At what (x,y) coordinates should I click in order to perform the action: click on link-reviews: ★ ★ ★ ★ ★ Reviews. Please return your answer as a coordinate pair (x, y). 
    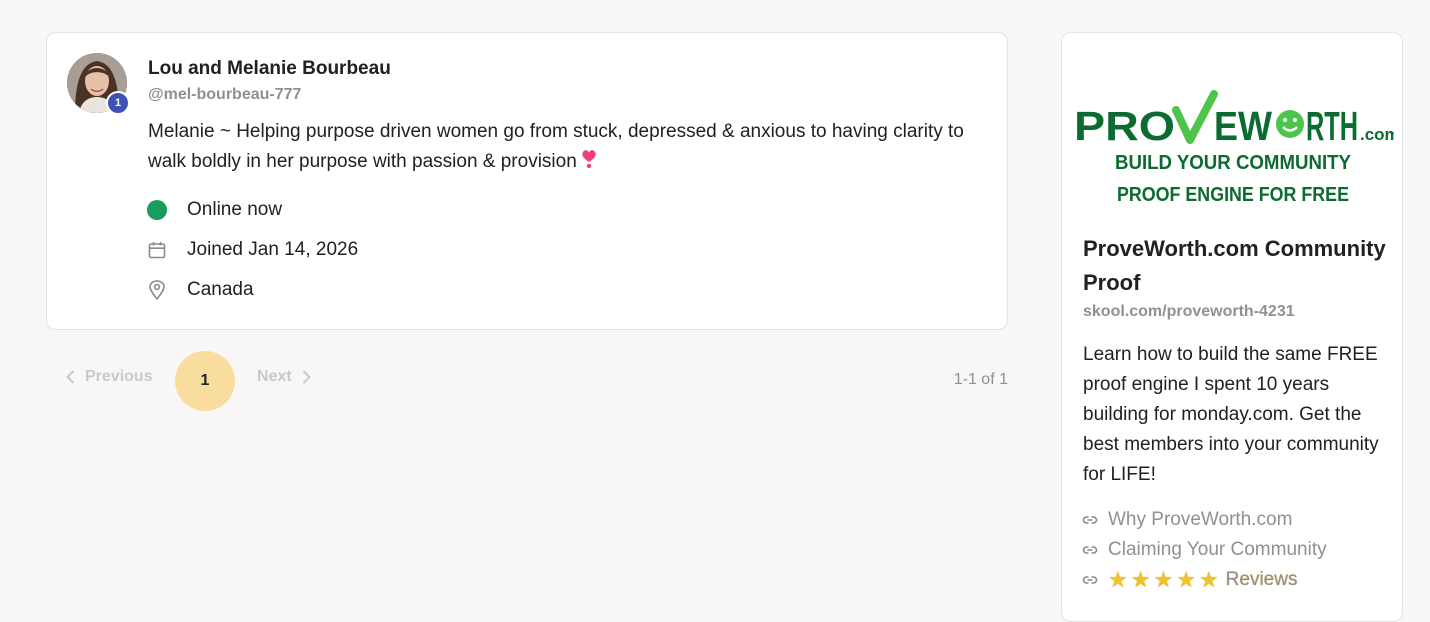
    Looking at the image, I should click on (1191, 580).